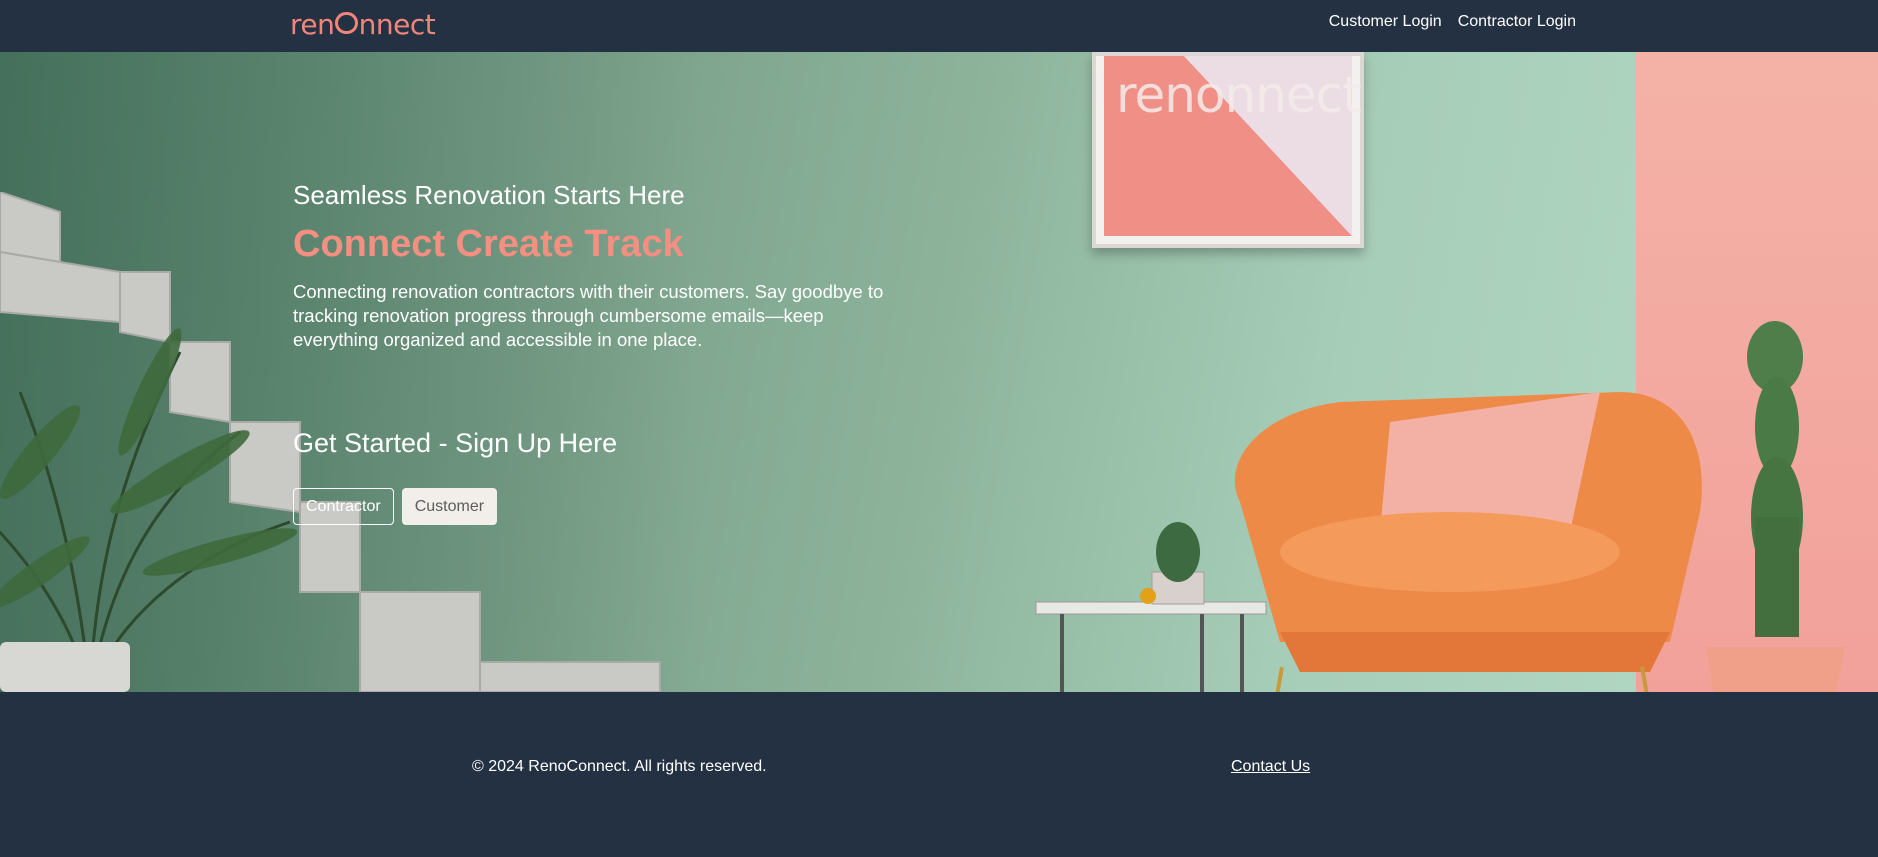 Image resolution: width=1878 pixels, height=857 pixels. I want to click on contractor-login-link: Contractor Login, so click(1517, 22).